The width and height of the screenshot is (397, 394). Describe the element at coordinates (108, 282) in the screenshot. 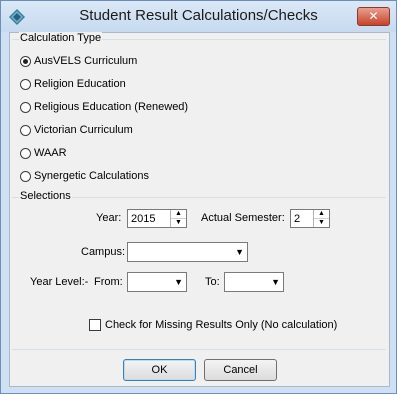

I see `from-label: From:` at that location.